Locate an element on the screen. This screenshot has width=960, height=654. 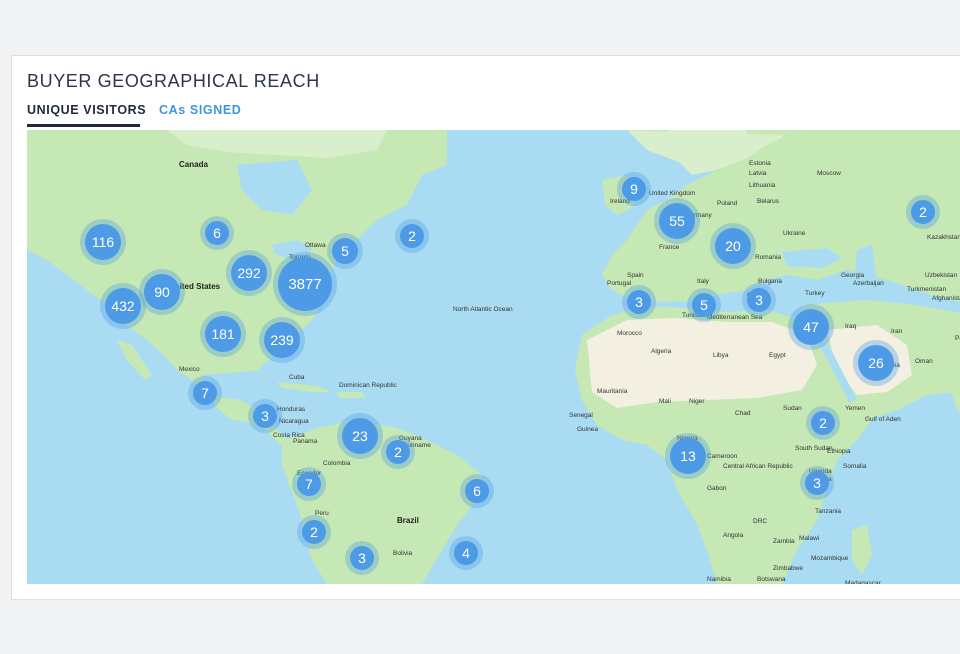
place-label: Moscow is located at coordinates (829, 173).